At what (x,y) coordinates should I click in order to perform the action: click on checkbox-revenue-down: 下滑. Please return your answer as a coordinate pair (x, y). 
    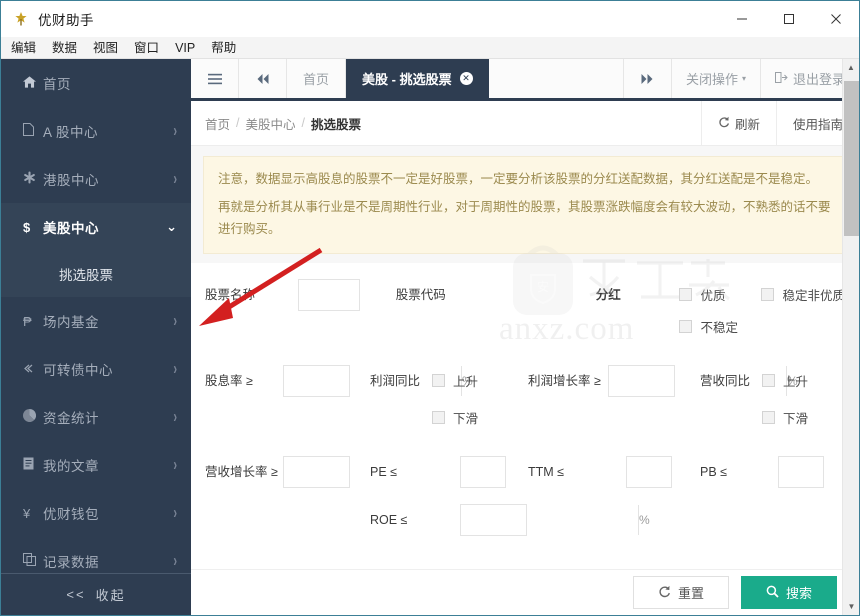
    Looking at the image, I should click on (785, 418).